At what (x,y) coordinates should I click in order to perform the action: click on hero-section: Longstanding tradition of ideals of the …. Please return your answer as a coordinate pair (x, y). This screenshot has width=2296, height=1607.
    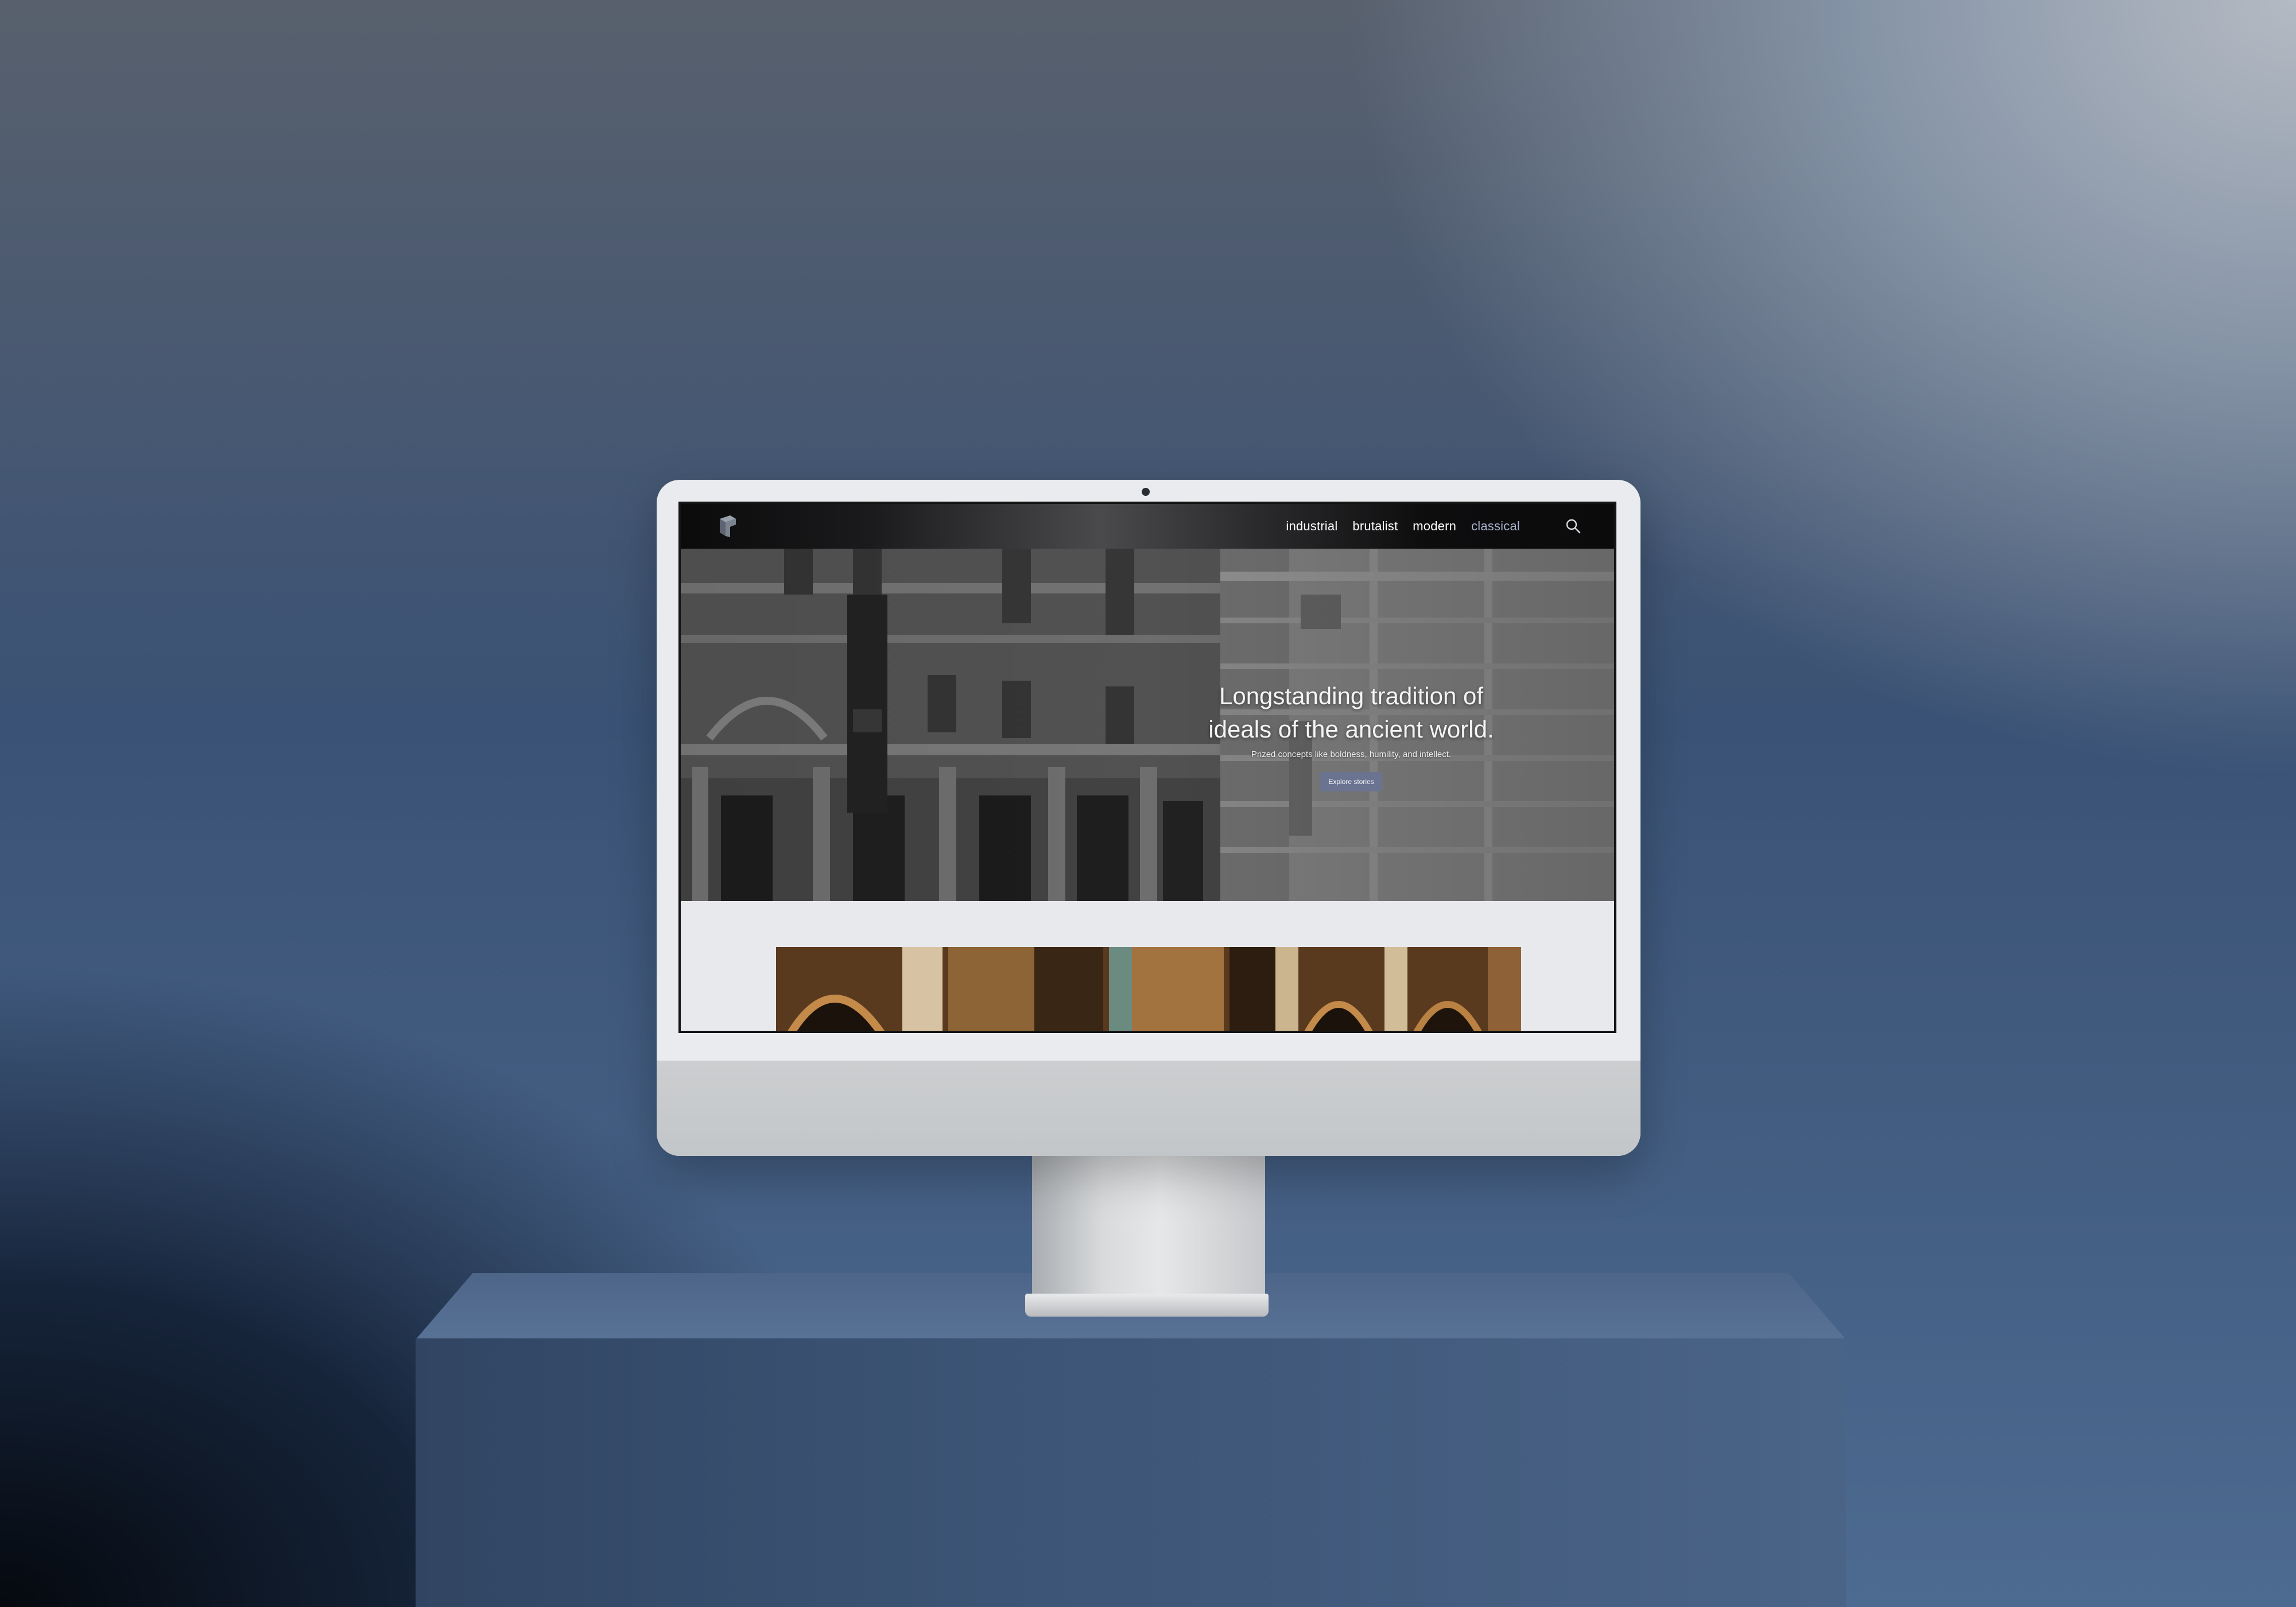
    Looking at the image, I should click on (1147, 725).